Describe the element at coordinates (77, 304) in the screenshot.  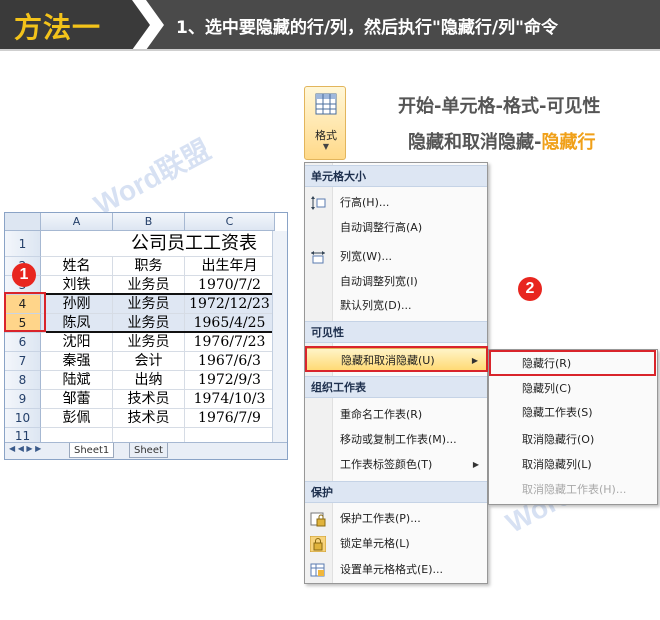
I see `table-cell: 孙刚` at that location.